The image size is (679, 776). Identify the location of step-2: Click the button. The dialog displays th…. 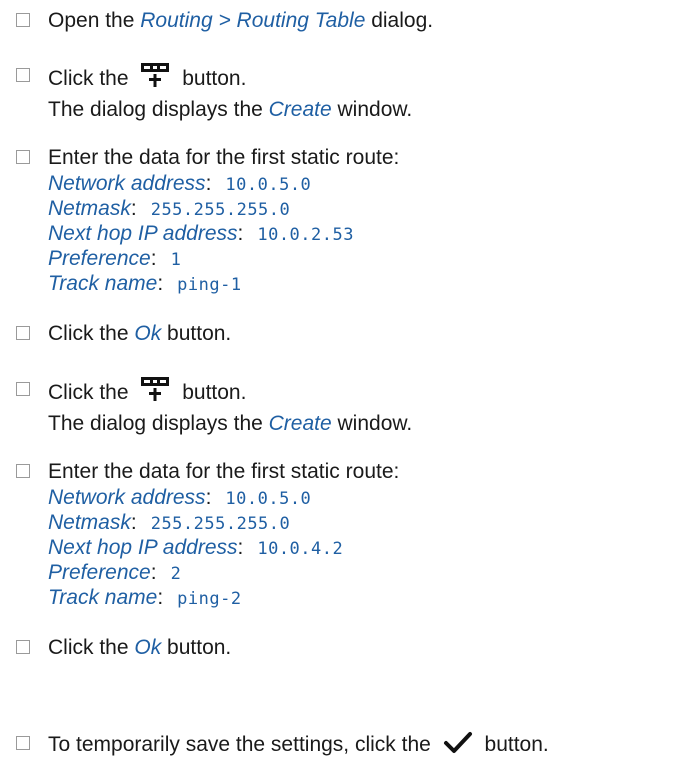
(343, 93).